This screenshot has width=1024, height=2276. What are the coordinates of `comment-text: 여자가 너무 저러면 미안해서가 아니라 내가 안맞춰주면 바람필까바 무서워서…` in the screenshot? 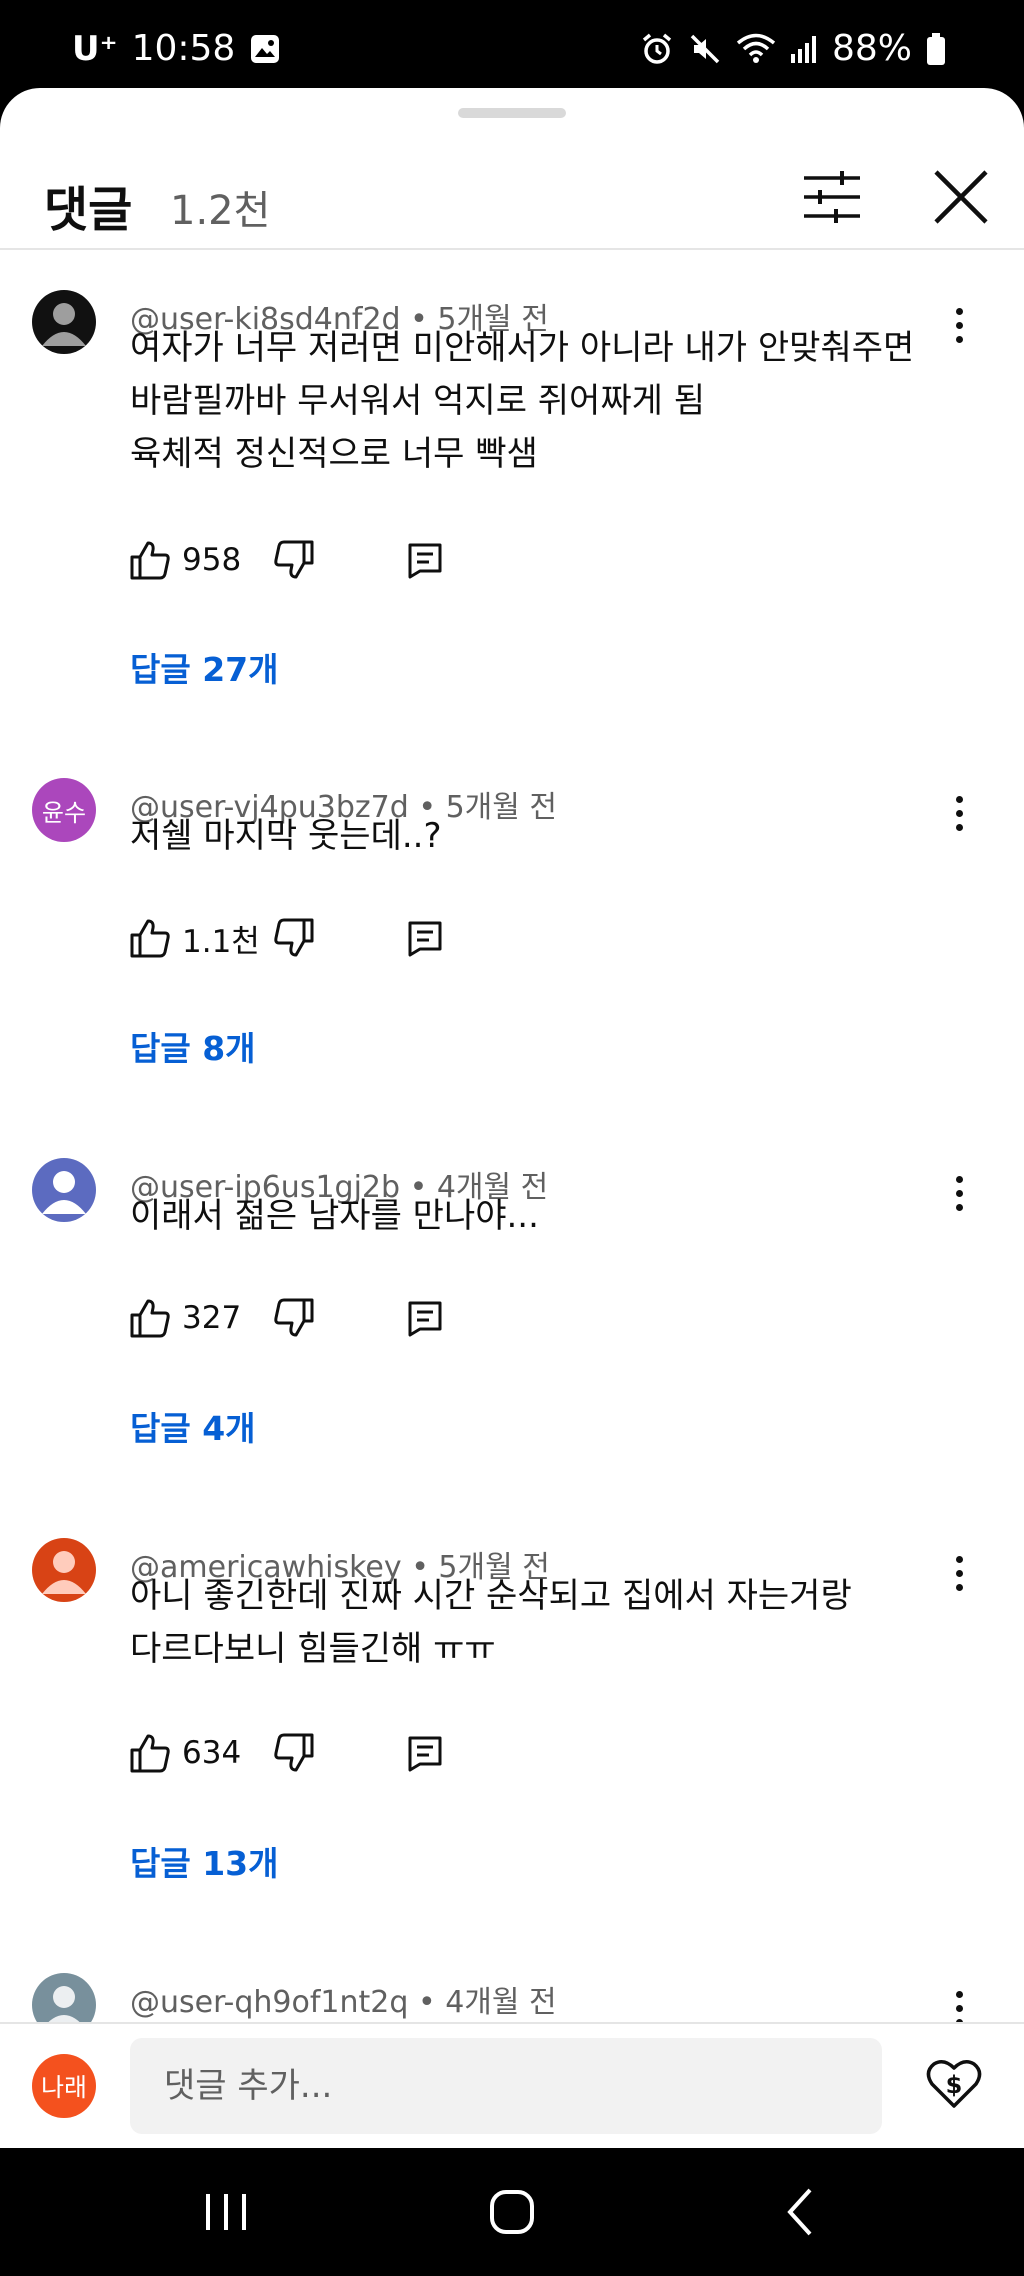 It's located at (522, 401).